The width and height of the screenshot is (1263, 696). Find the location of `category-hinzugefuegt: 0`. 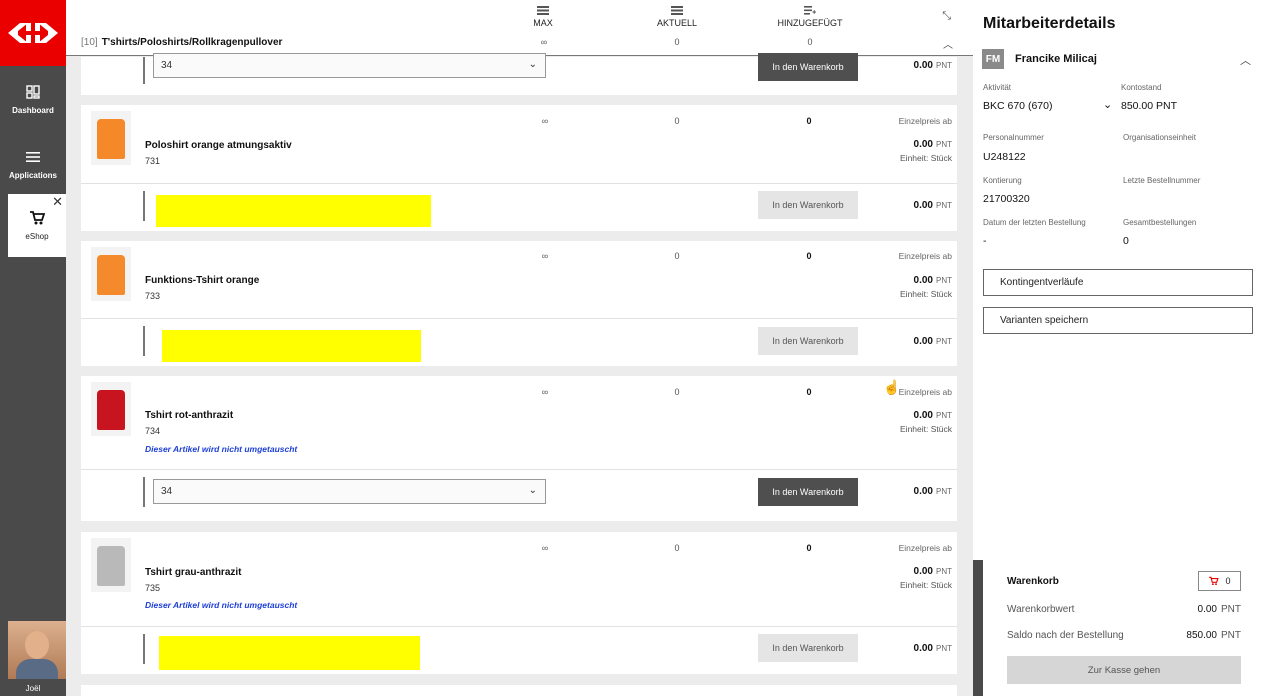

category-hinzugefuegt: 0 is located at coordinates (810, 42).